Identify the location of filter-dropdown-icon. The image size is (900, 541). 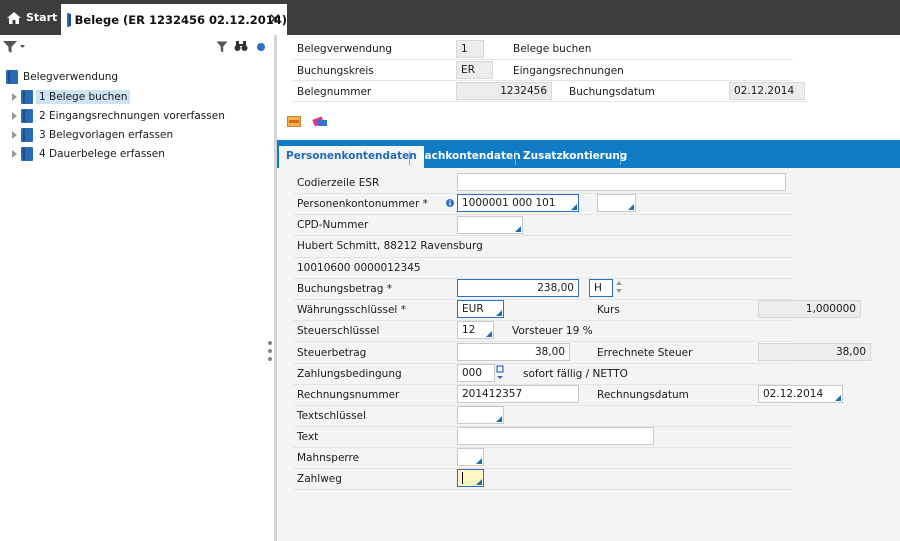
(14, 47).